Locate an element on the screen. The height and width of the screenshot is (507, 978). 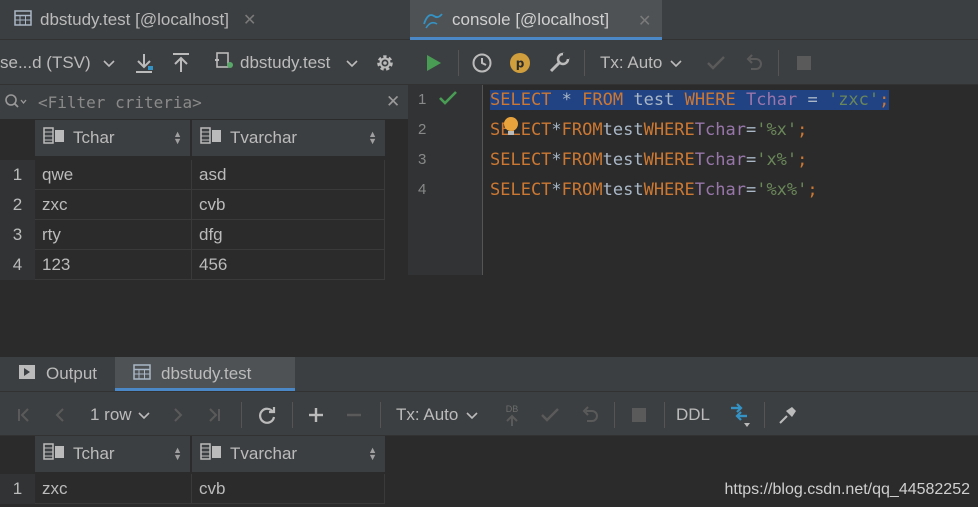
table-cell: asd is located at coordinates (288, 175).